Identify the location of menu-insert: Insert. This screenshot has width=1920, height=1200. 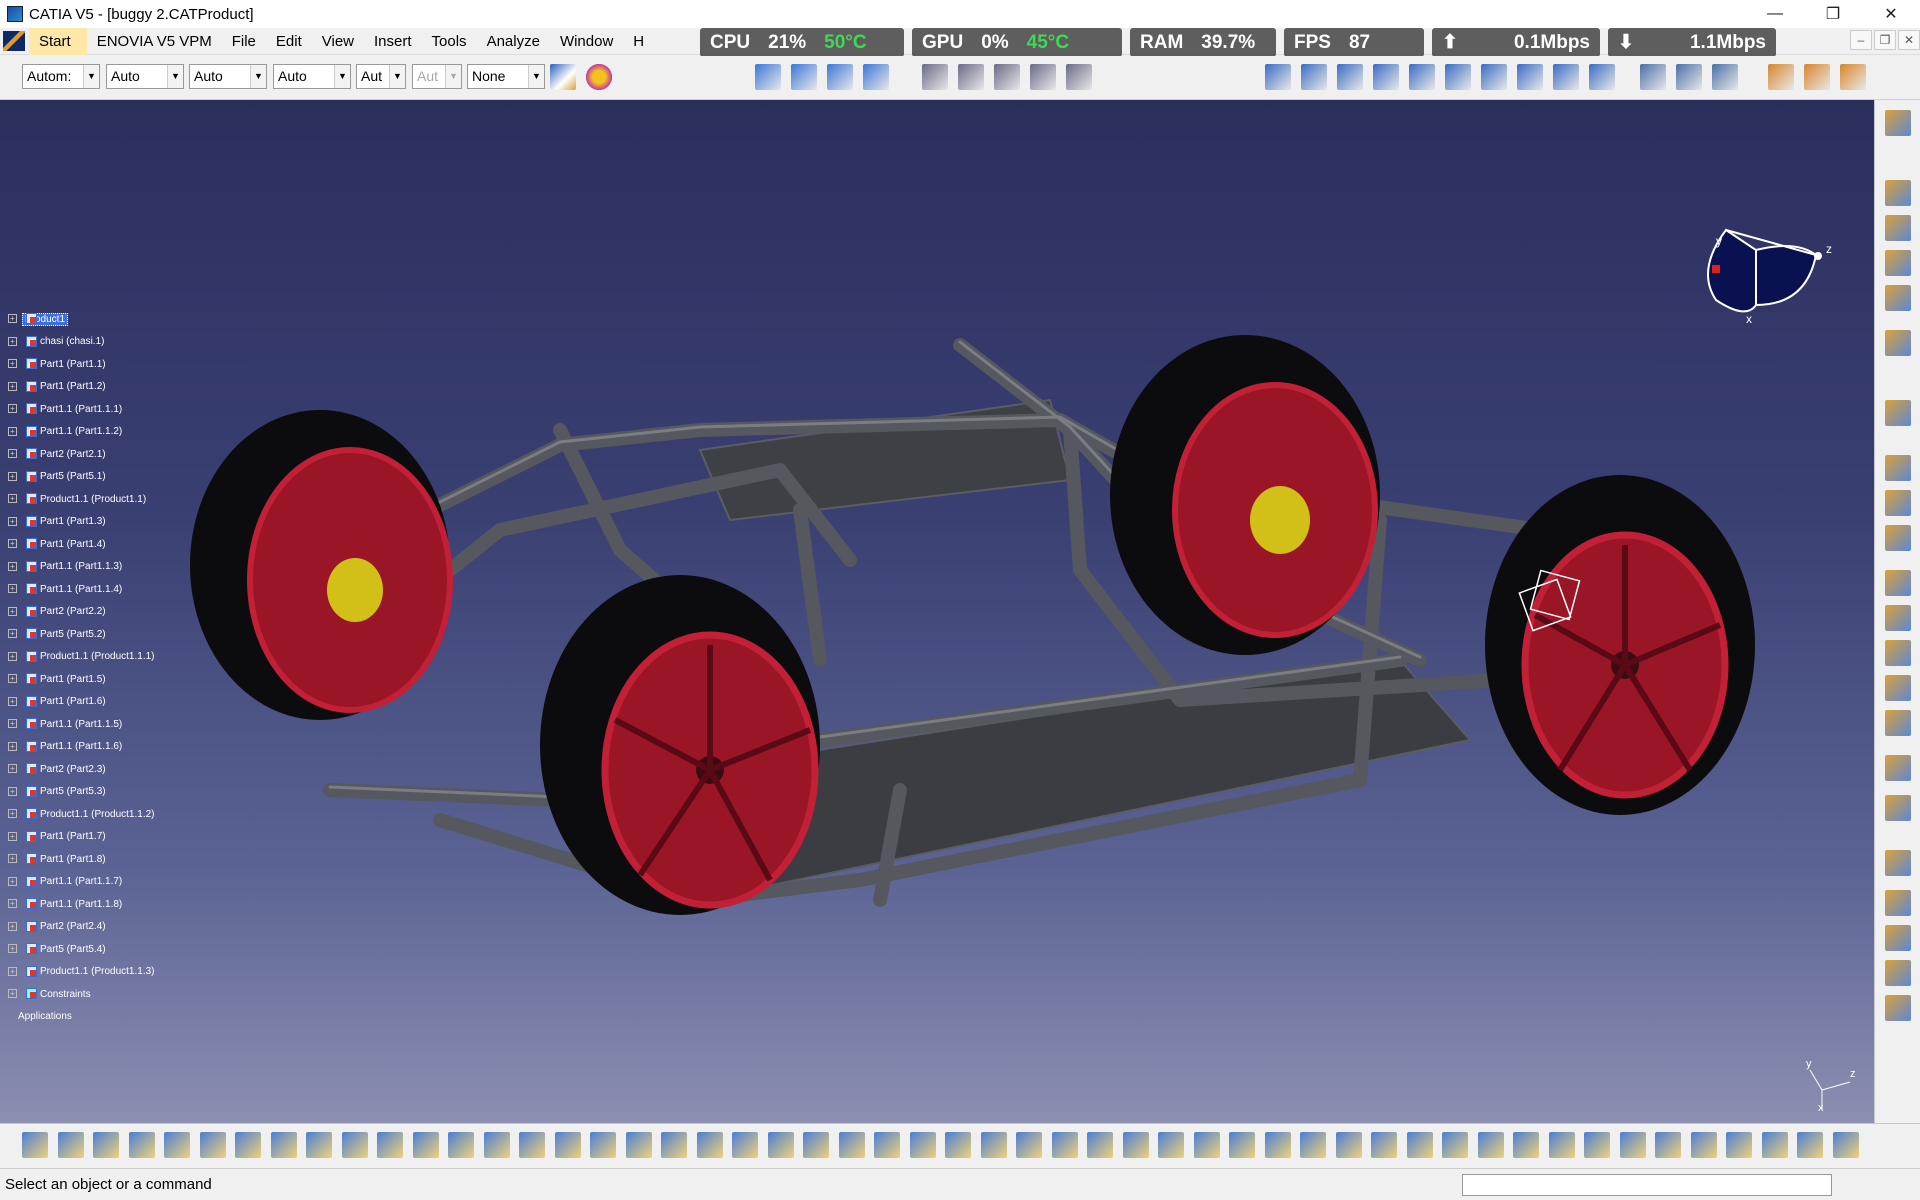
(393, 41).